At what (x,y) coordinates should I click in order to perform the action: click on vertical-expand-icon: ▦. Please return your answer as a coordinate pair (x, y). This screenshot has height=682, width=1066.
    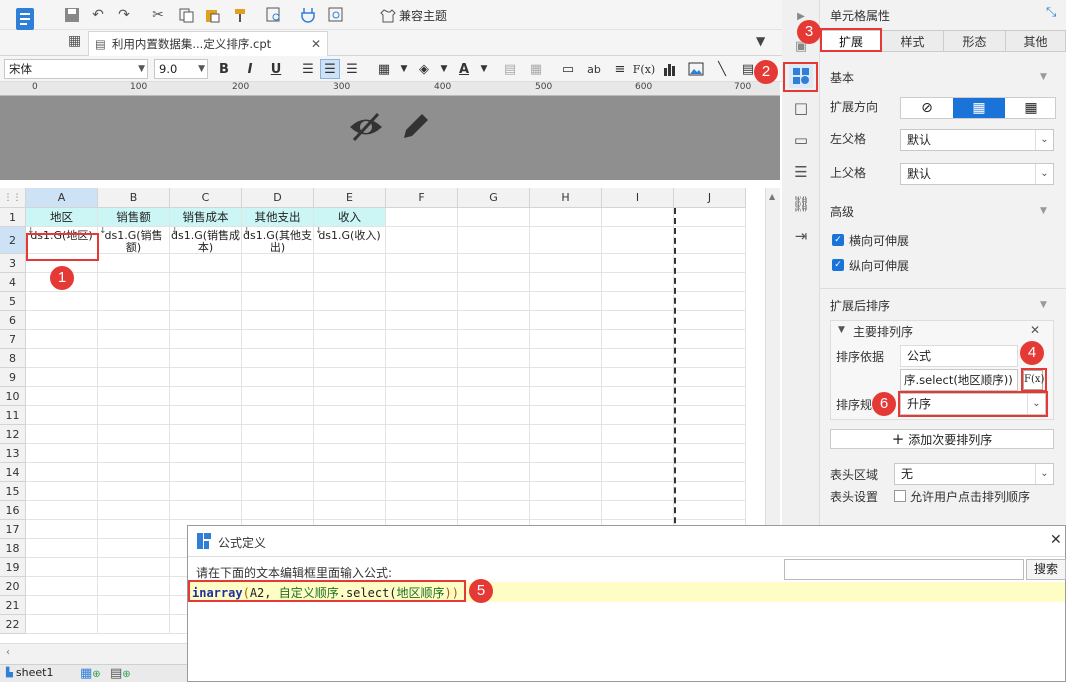
    Looking at the image, I should click on (979, 108).